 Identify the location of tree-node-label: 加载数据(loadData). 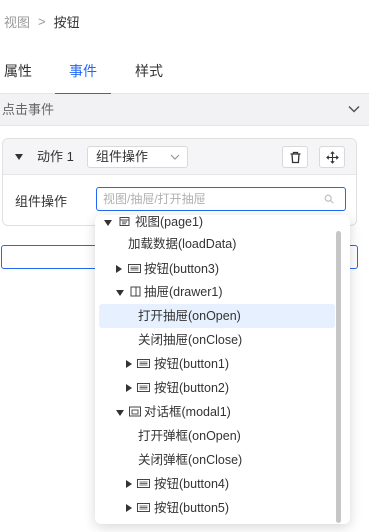
(182, 244).